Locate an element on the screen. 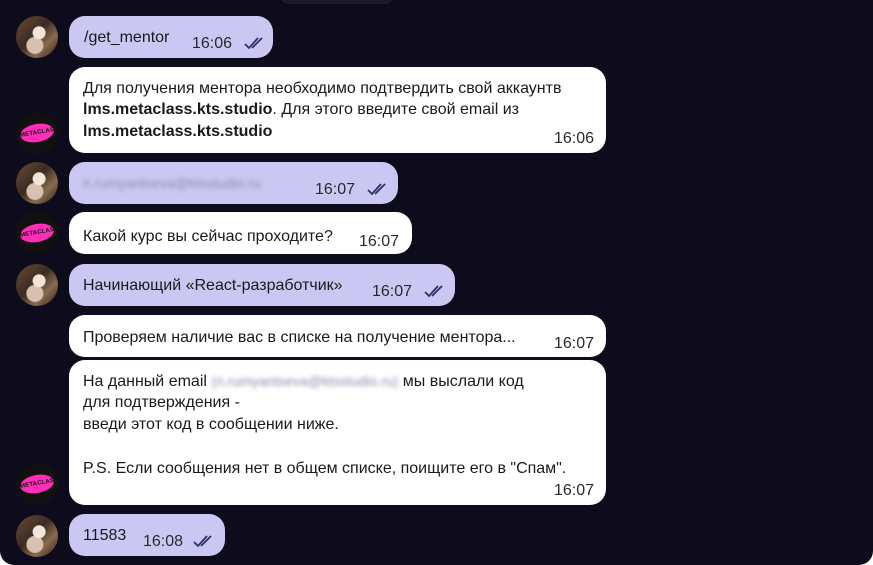 The image size is (873, 565). blurred-email: (n.rumyantseva@ktsstudio.ru) is located at coordinates (305, 381).